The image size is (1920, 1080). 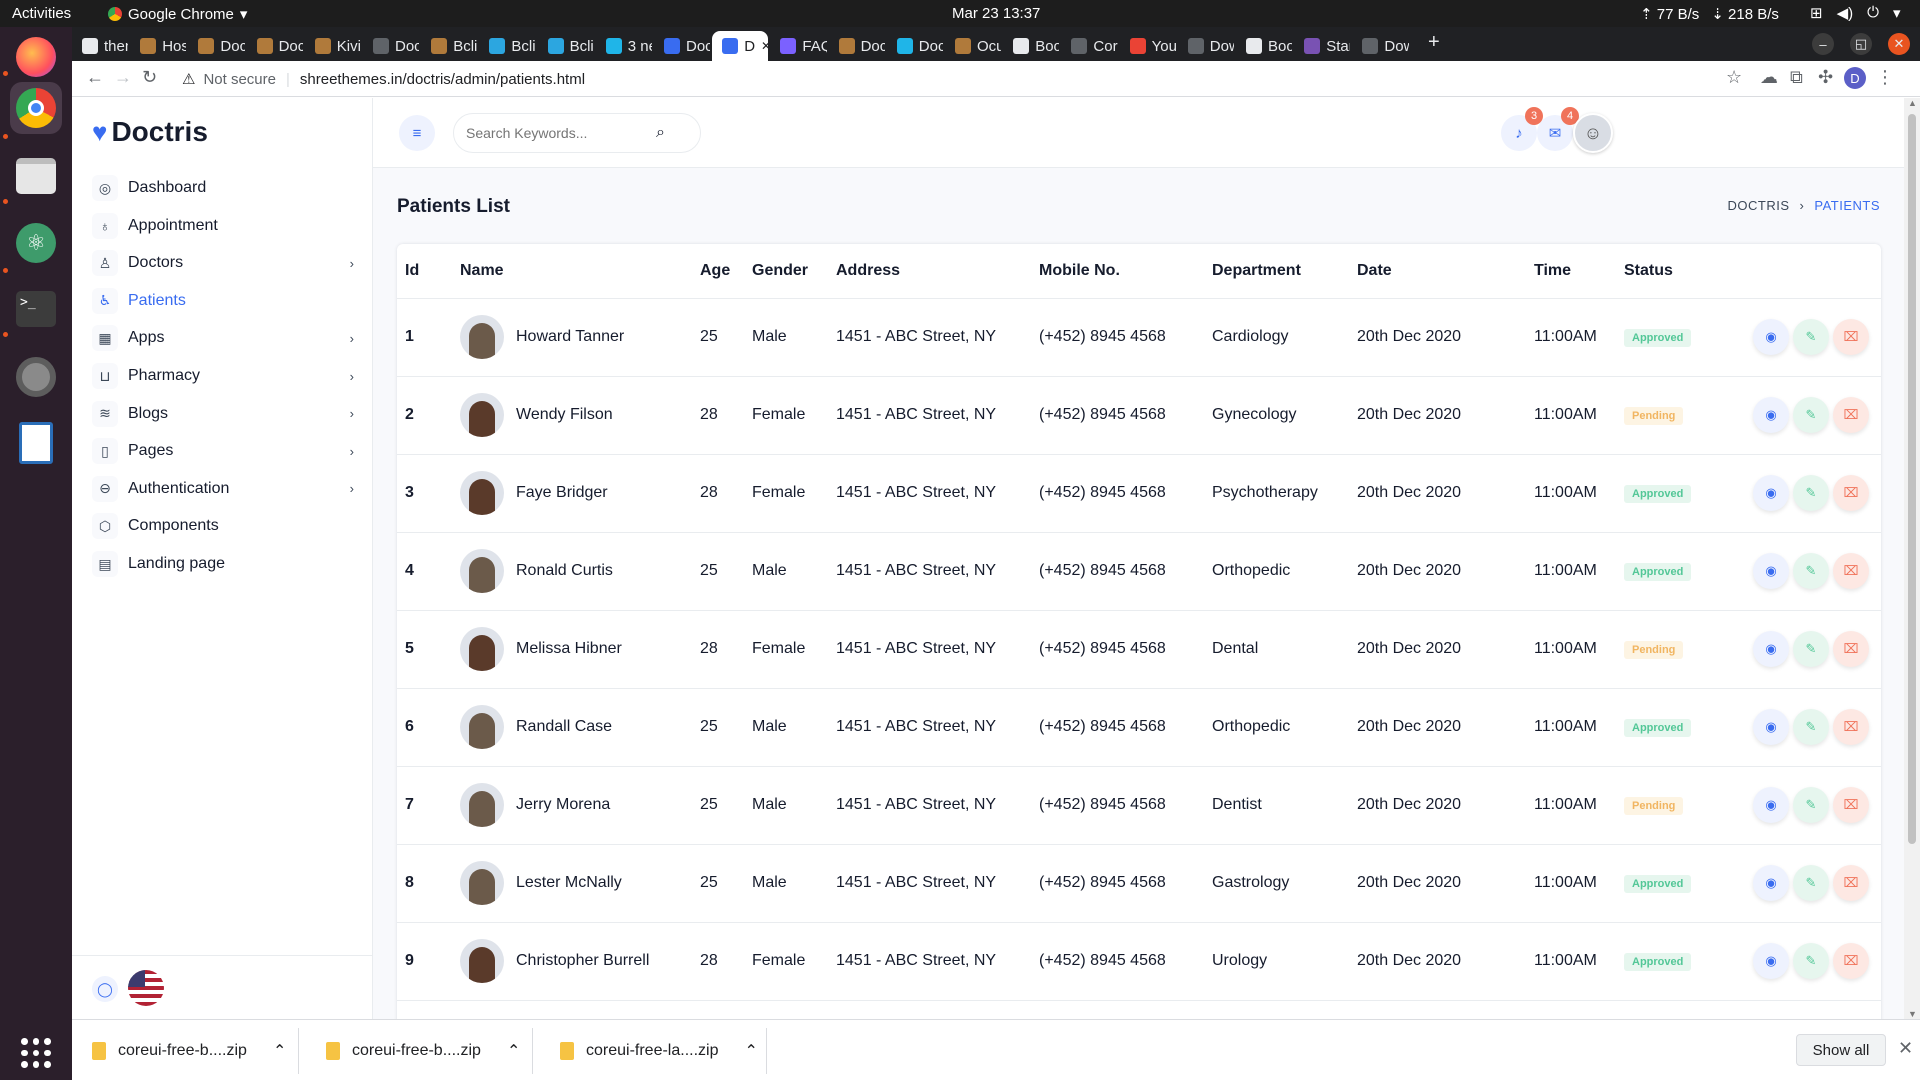 I want to click on us-flag-icon, so click(x=146, y=988).